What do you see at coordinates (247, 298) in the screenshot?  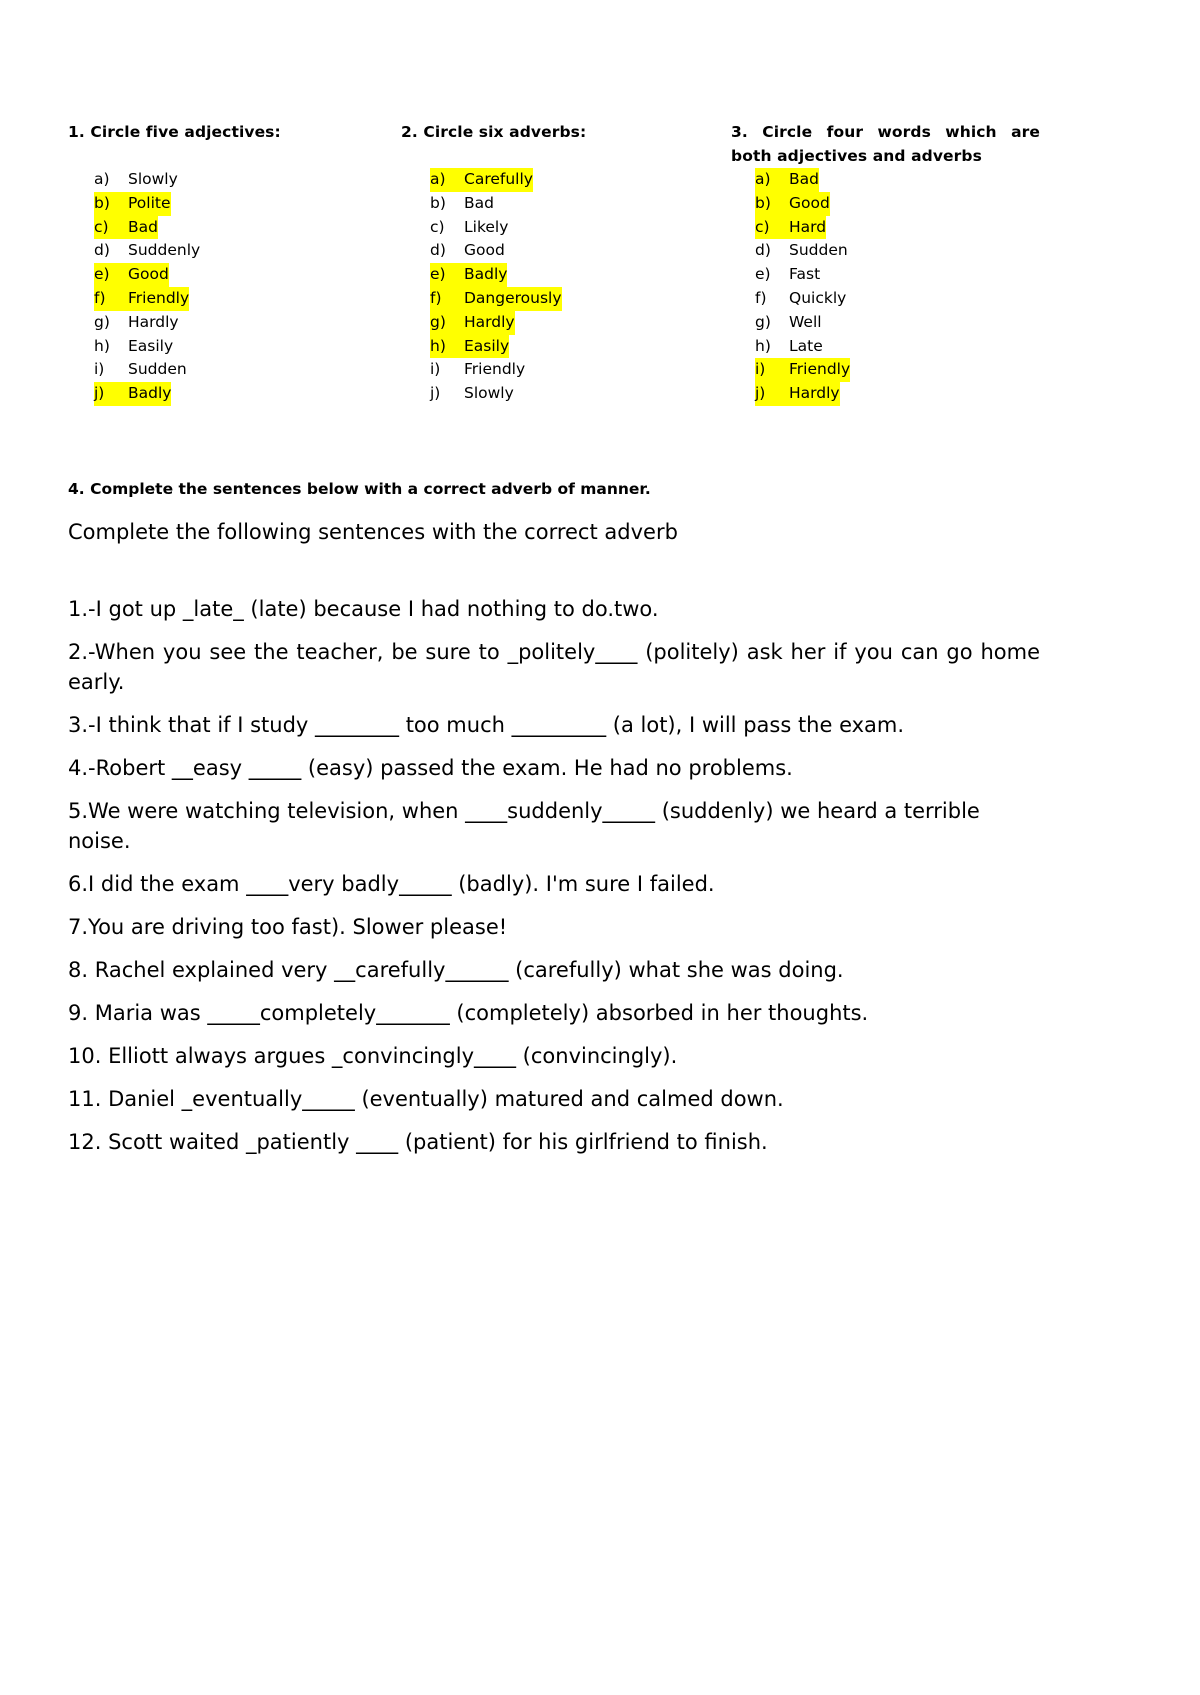 I see `list-item: f) Friendly` at bounding box center [247, 298].